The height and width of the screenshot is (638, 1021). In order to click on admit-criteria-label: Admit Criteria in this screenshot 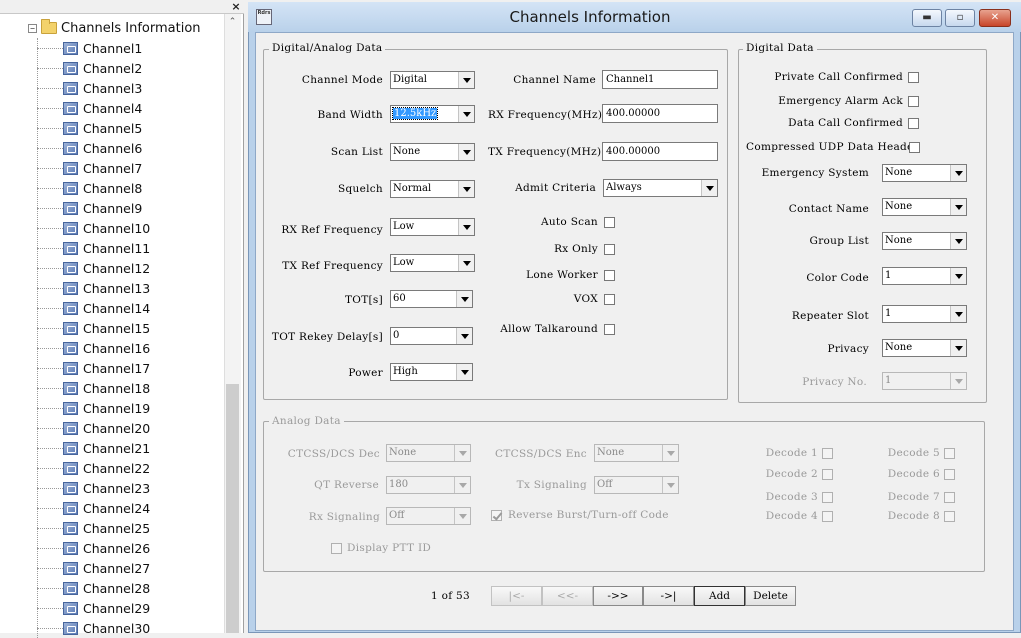, I will do `click(555, 188)`.